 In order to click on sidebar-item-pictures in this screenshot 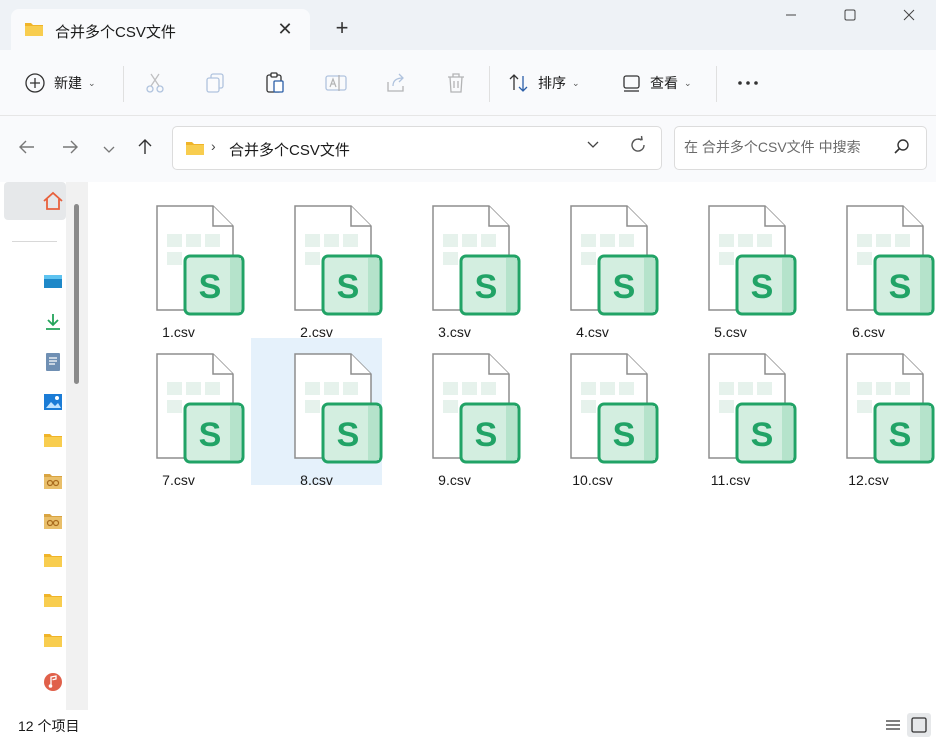, I will do `click(53, 402)`.